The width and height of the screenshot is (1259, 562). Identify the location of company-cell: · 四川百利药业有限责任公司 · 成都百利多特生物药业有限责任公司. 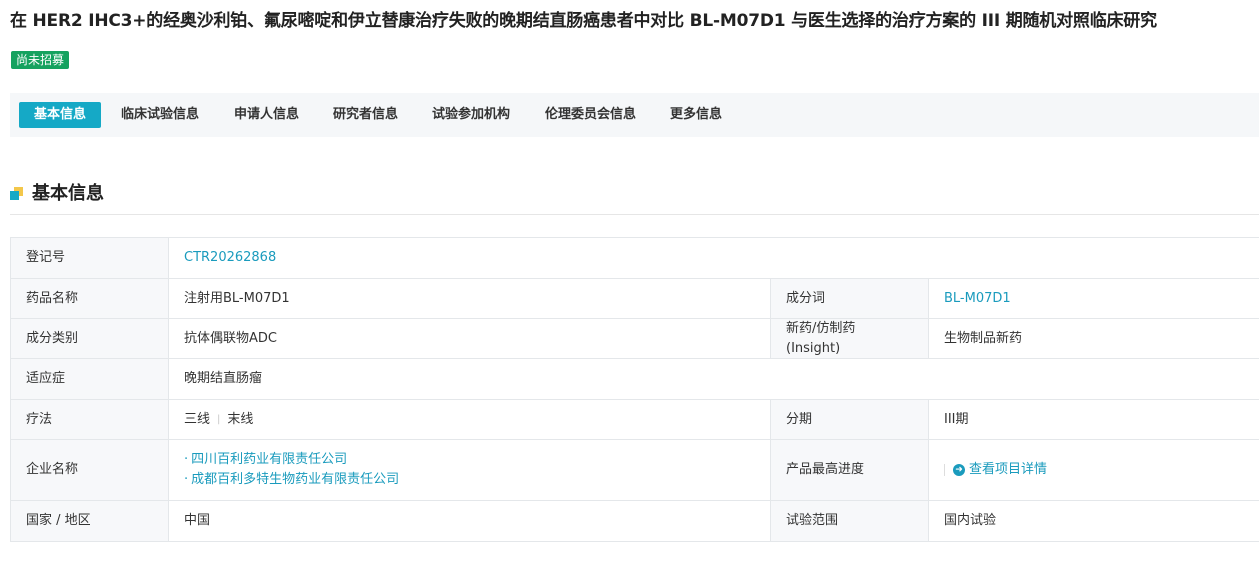
(470, 470).